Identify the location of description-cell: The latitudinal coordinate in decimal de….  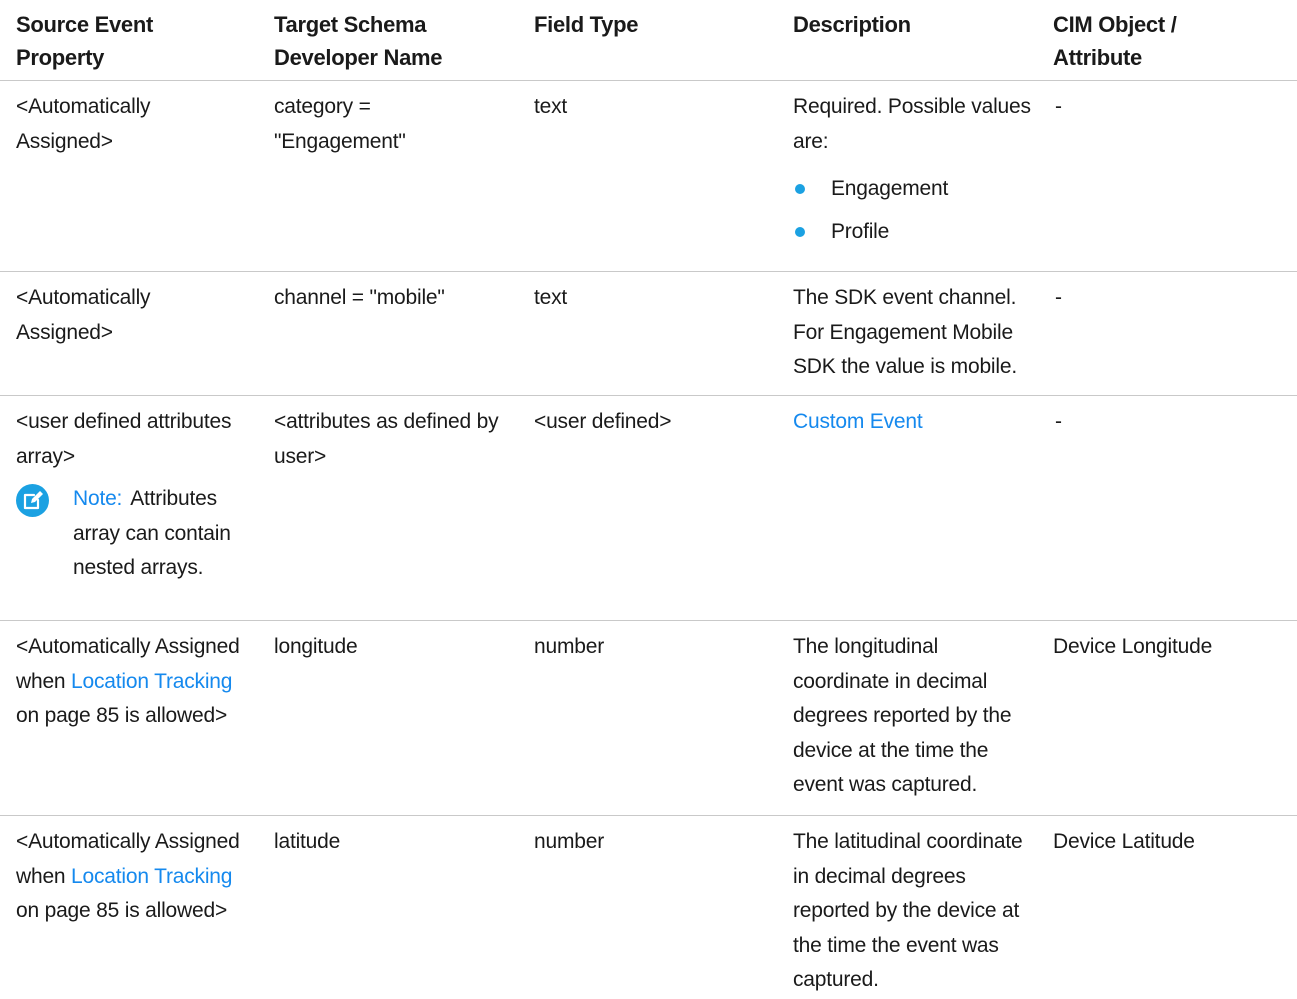
(908, 910).